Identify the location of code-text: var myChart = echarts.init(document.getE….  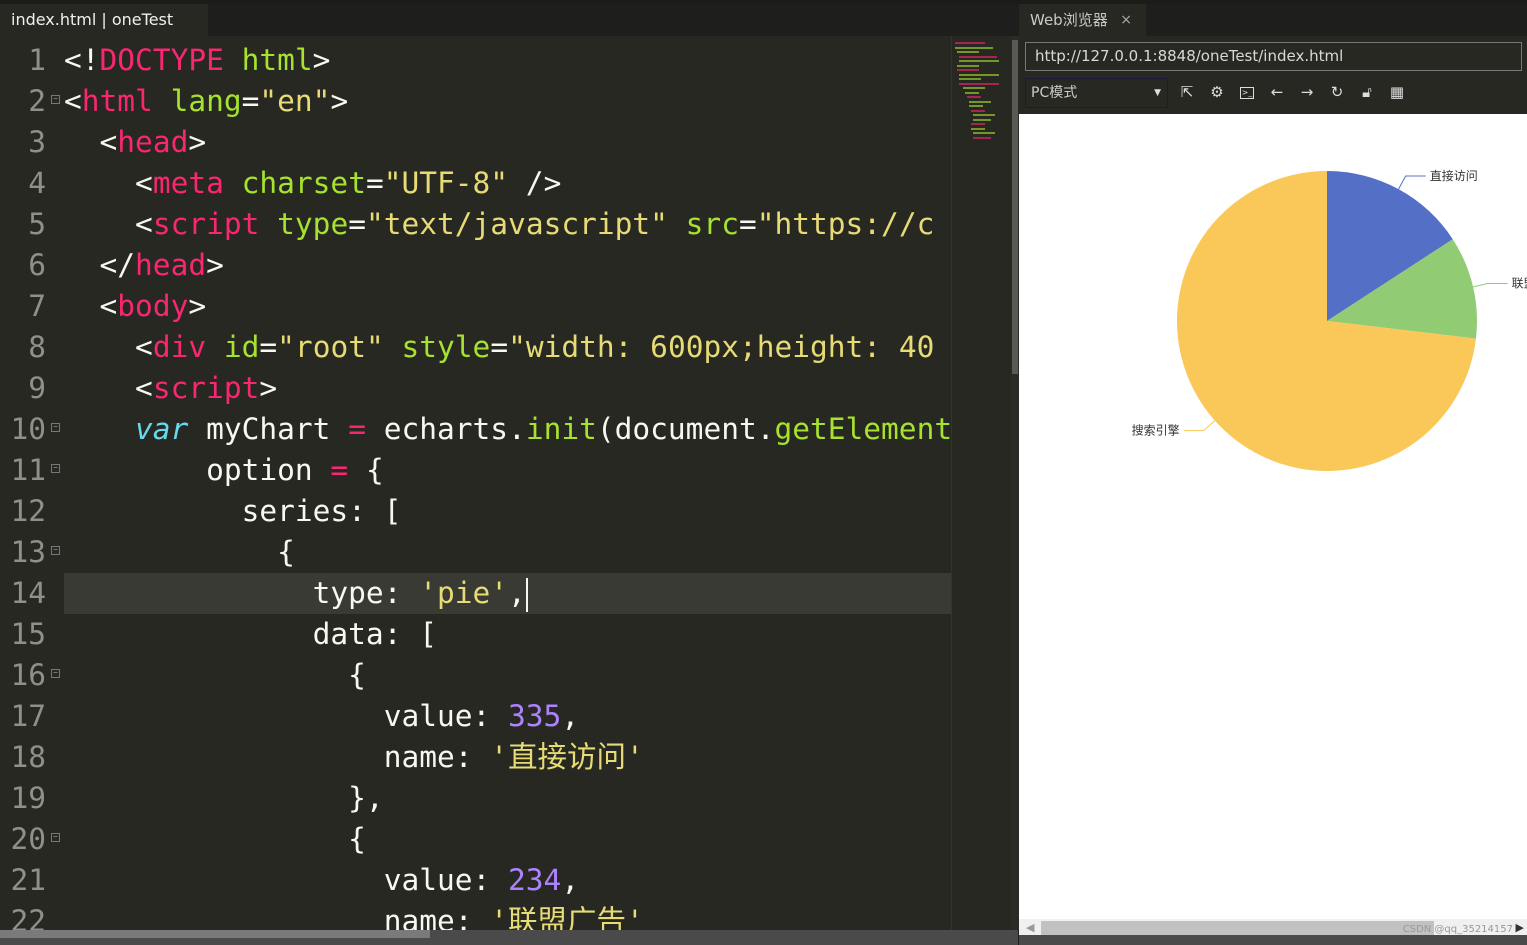
(507, 429).